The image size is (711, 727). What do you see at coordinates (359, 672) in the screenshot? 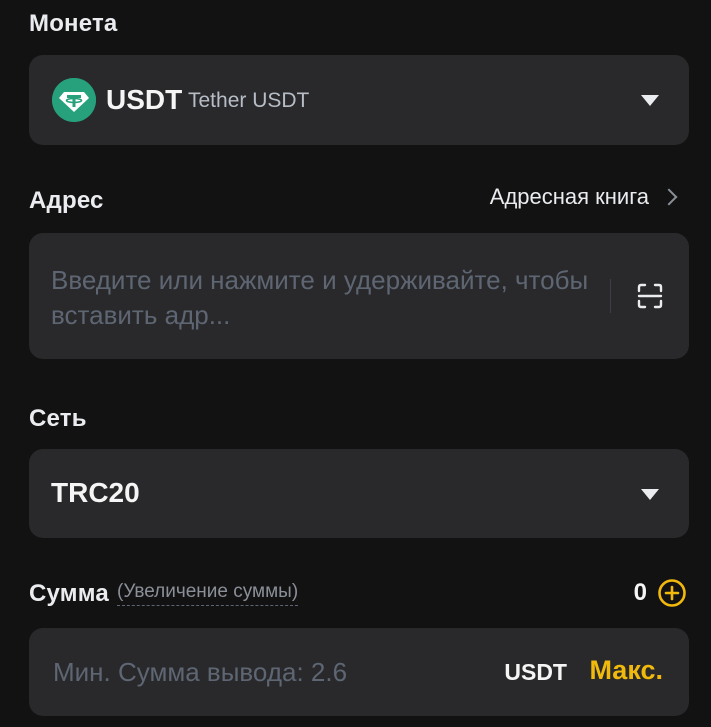
I see `amount-input: Мин. Сумма вывода: 2.6 USDT Макс.` at bounding box center [359, 672].